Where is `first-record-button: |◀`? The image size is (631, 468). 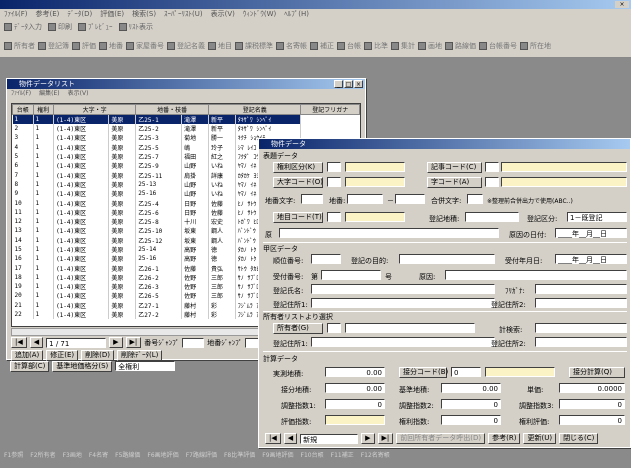 first-record-button: |◀ is located at coordinates (19, 342).